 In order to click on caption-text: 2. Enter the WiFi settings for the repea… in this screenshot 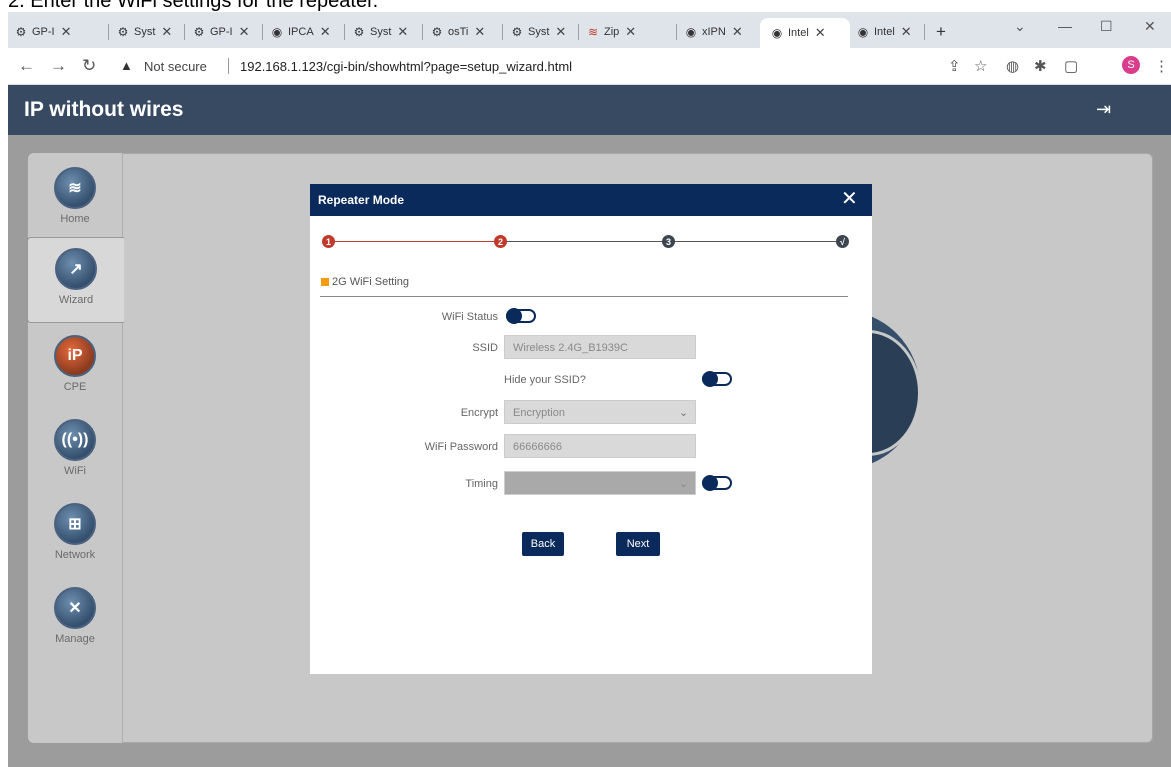, I will do `click(193, 6)`.